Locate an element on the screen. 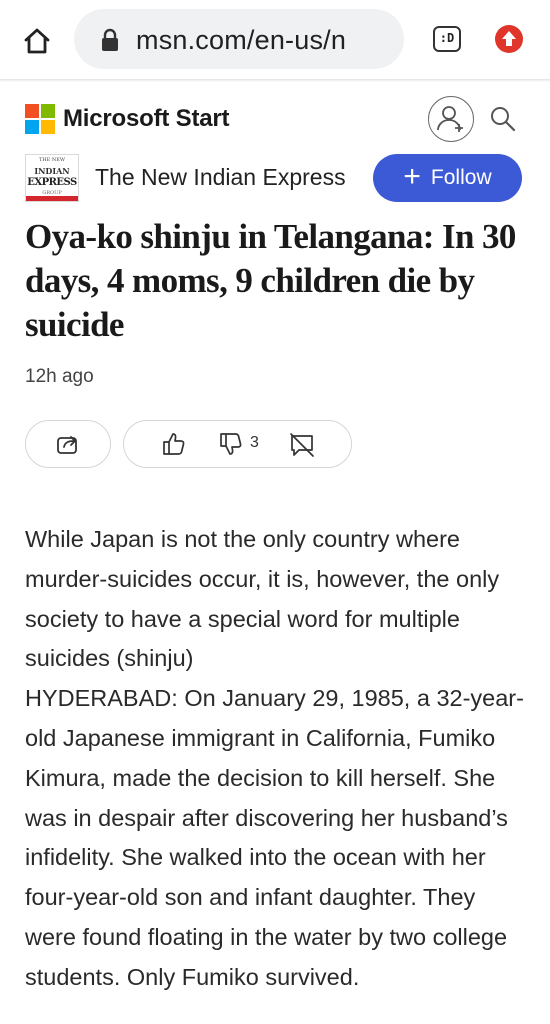 This screenshot has height=1024, width=550. thumbs-down-icon is located at coordinates (231, 444).